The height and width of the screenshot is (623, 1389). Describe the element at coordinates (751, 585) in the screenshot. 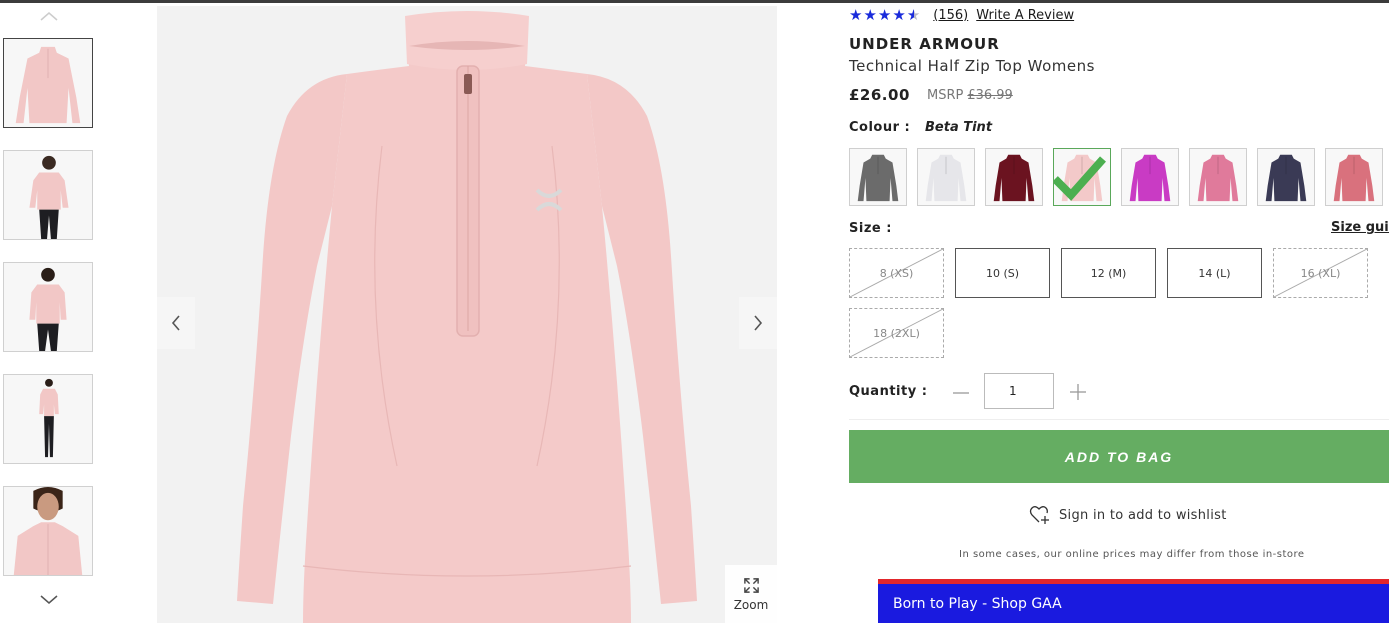

I see `expand-icon` at that location.